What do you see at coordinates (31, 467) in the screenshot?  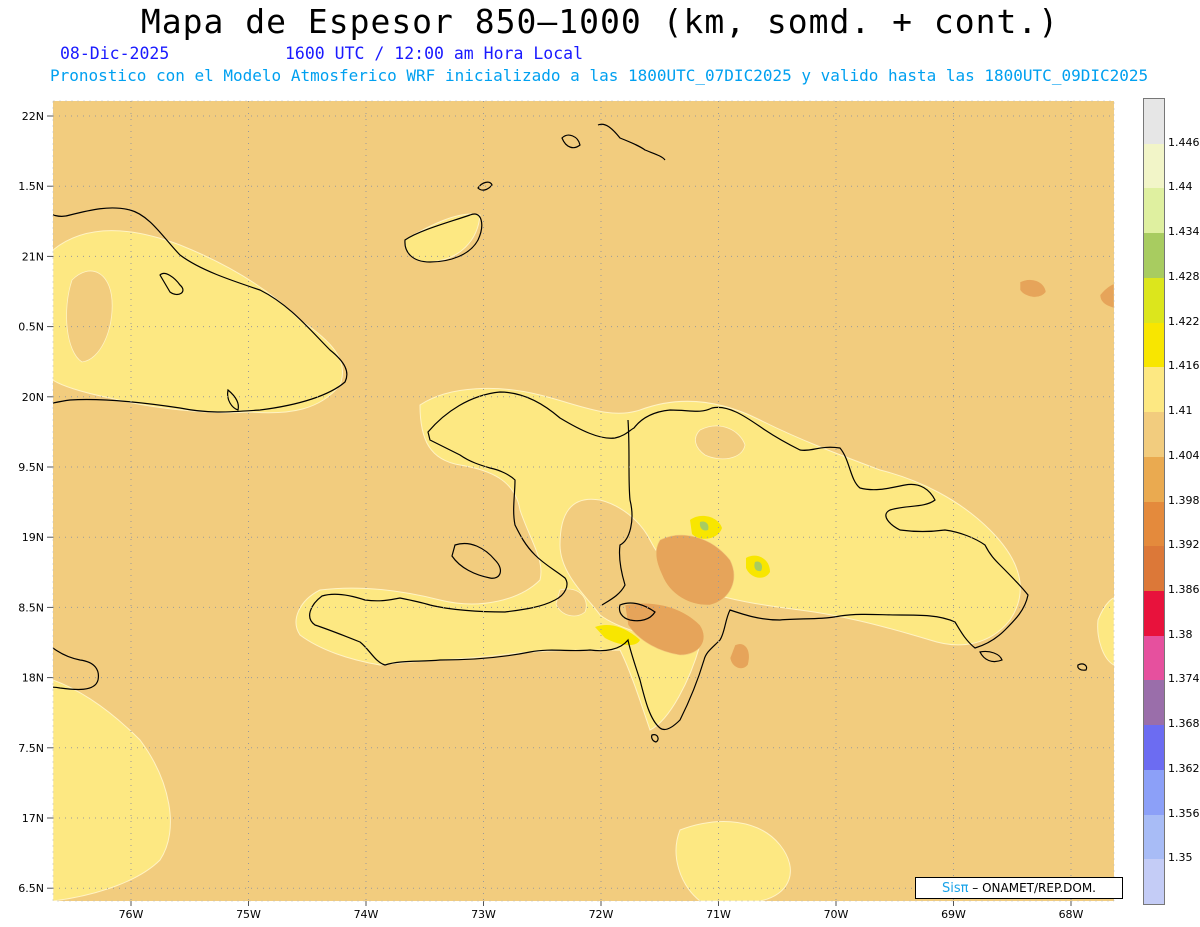 I see `lat-label: 9.5N` at bounding box center [31, 467].